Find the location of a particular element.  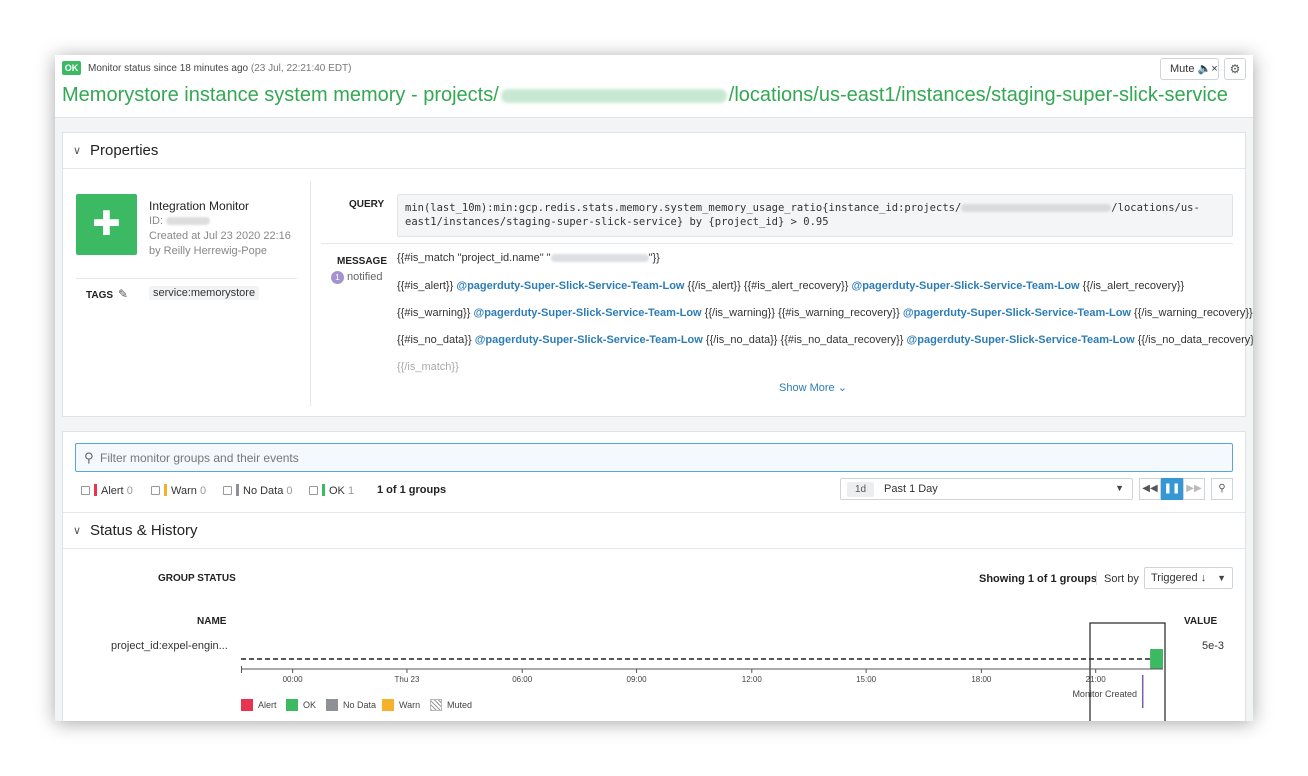

show-more-link: Show More ⌄ is located at coordinates (813, 387).